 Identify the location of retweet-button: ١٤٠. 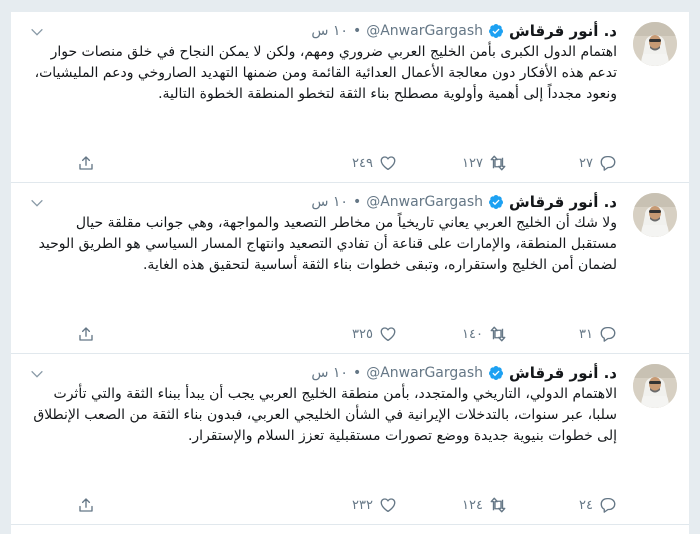
(484, 334).